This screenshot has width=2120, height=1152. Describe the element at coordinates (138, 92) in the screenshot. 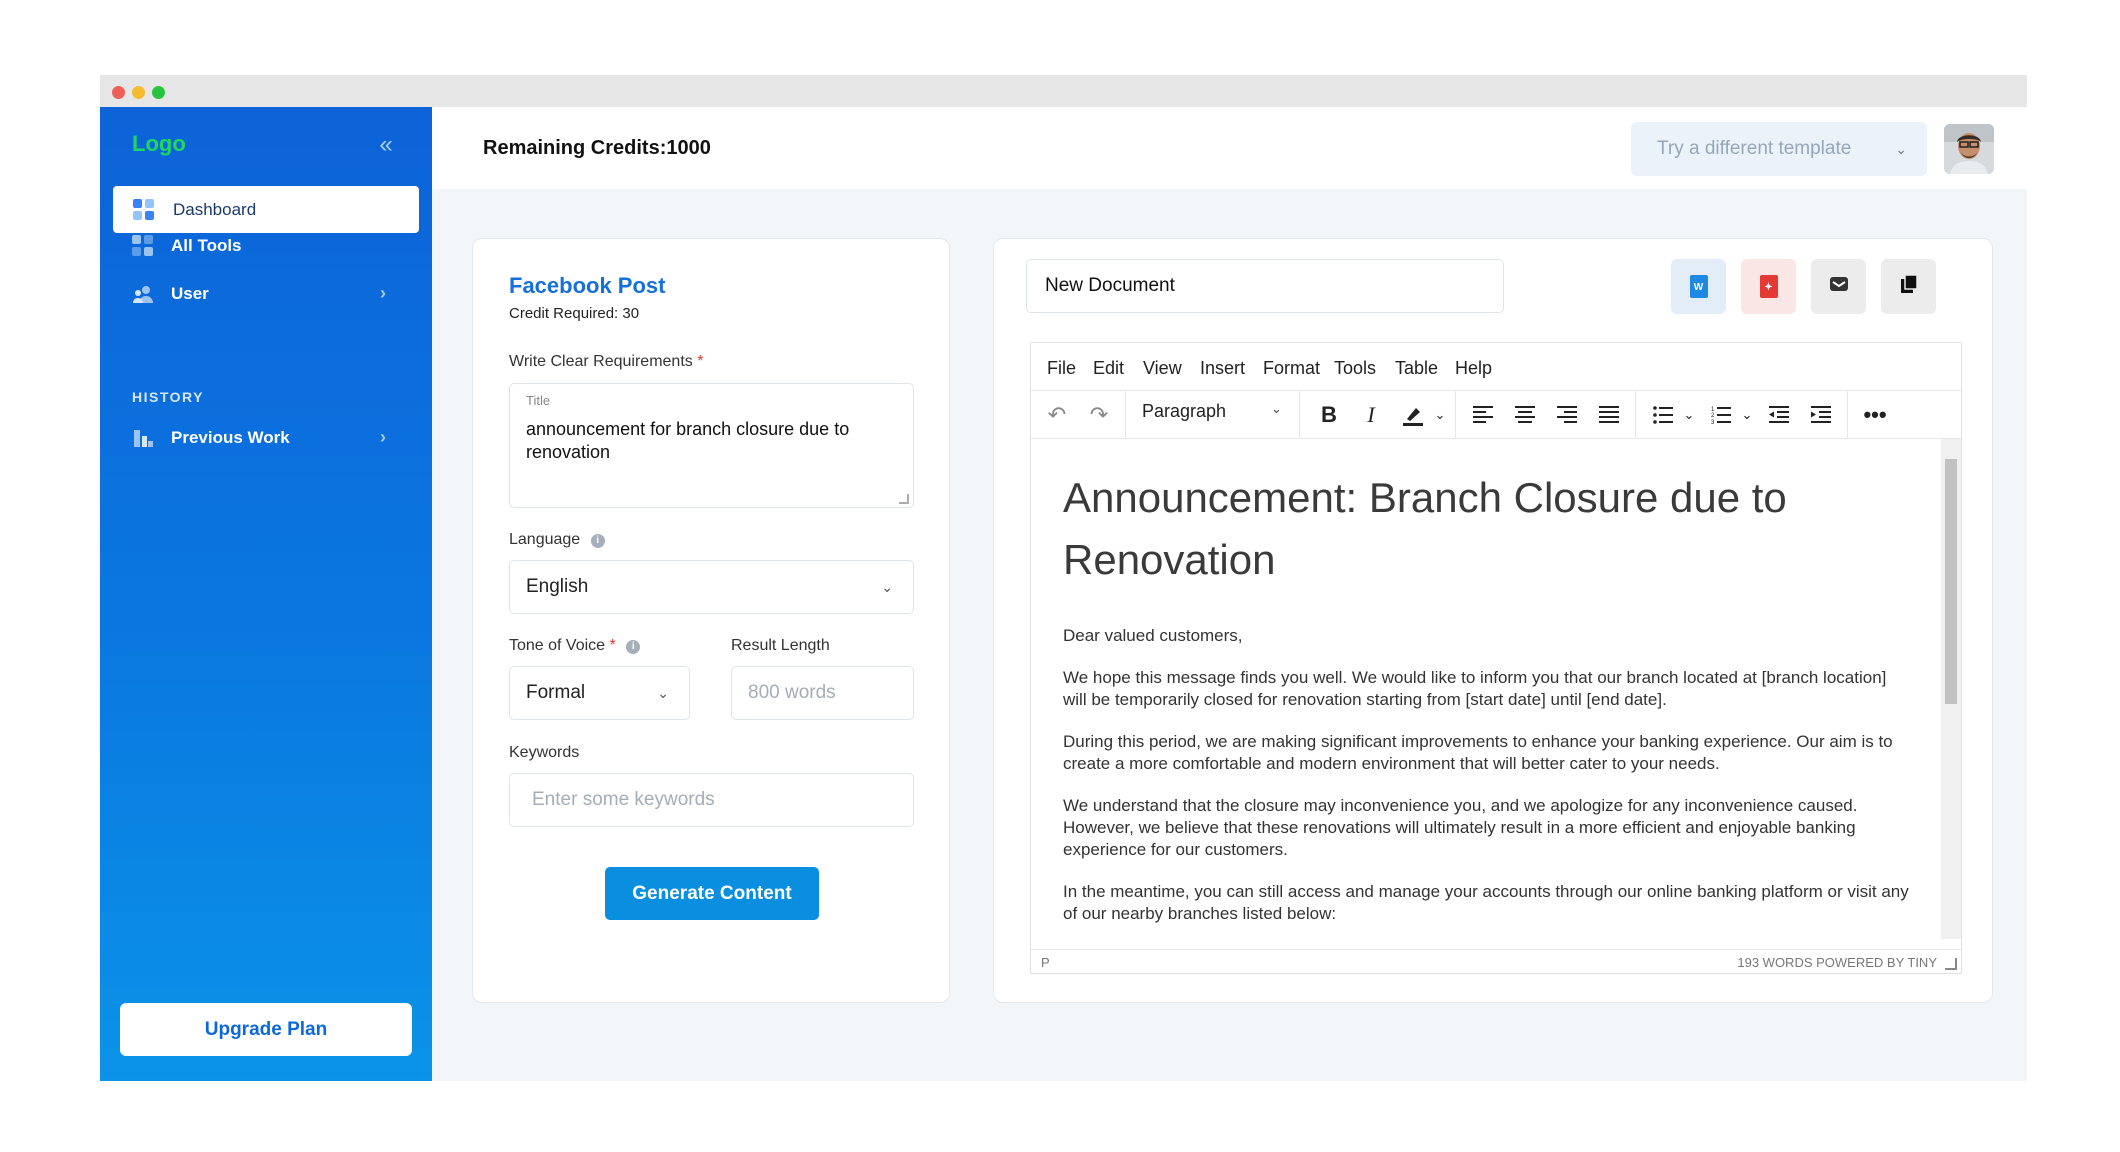

I see `minimize-window-icon` at that location.